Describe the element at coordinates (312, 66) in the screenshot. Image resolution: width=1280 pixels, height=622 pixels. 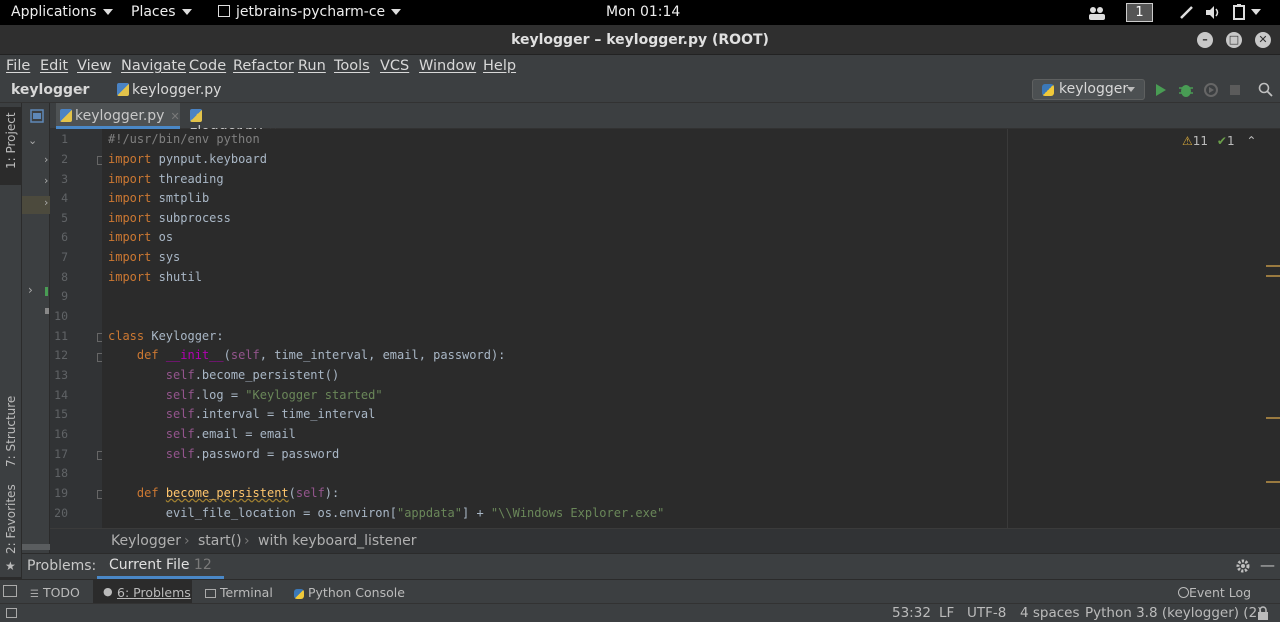
I see `menu-run: Run` at that location.